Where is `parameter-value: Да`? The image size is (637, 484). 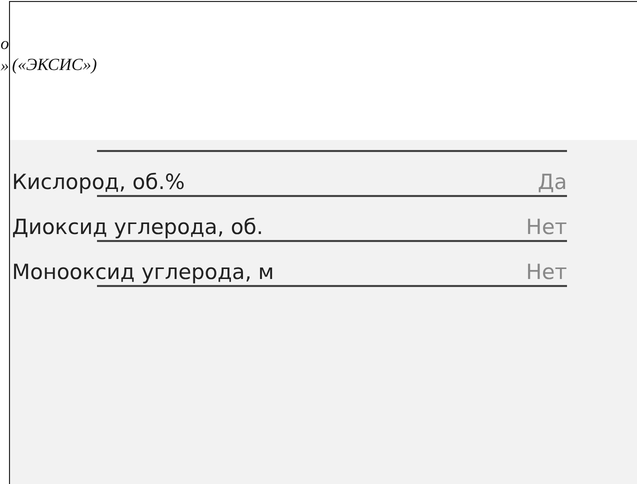
parameter-value: Да is located at coordinates (552, 182).